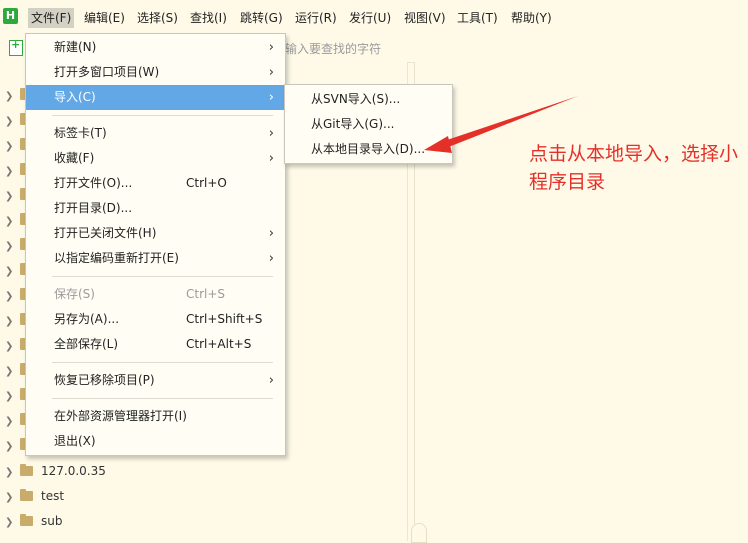 The image size is (748, 543). I want to click on menu-item-shortcut: Ctrl+O, so click(206, 183).